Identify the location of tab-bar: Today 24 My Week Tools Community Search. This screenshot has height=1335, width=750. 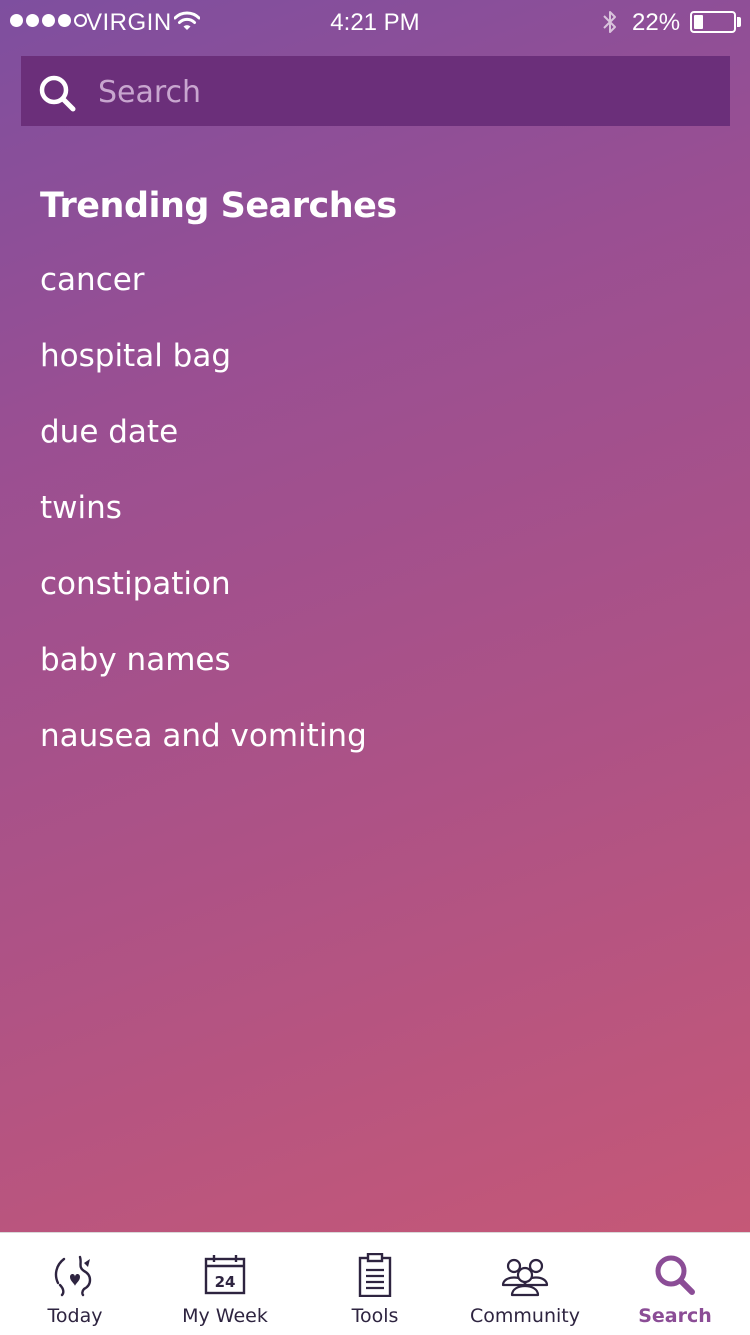
(375, 1283).